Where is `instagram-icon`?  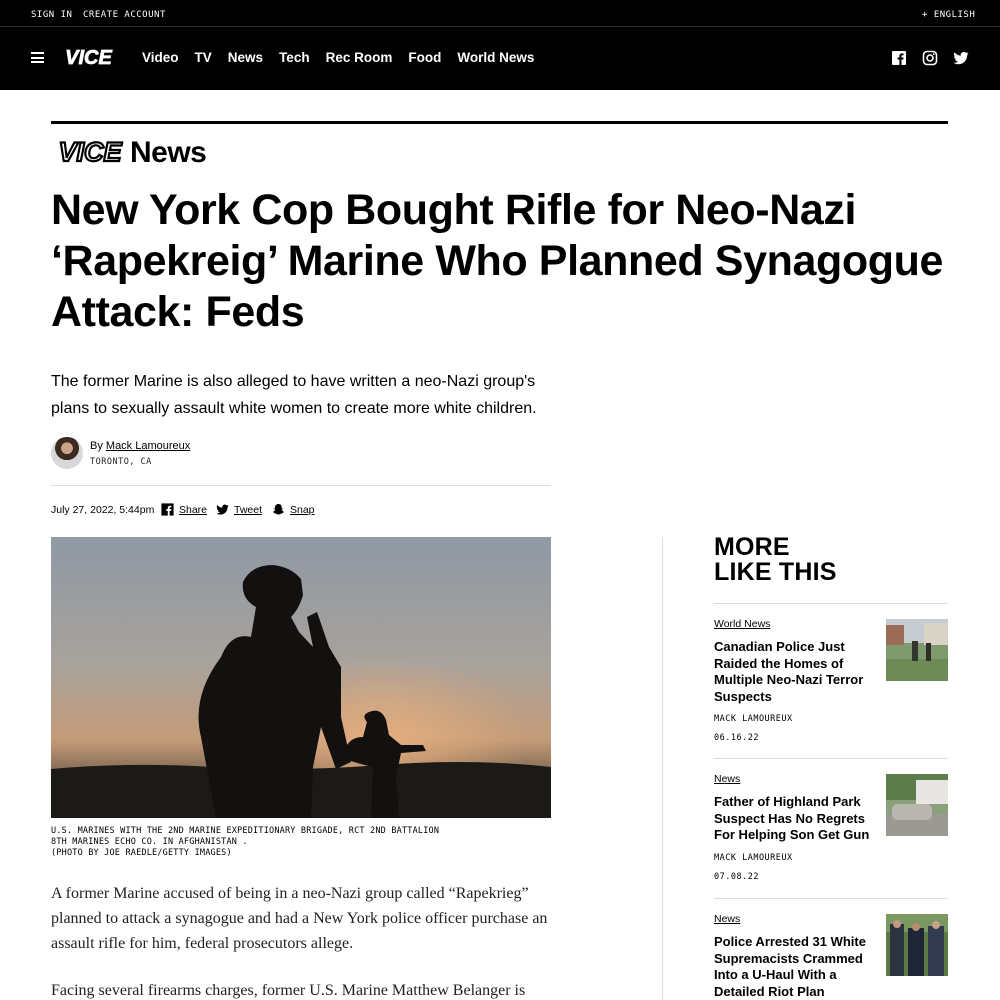 instagram-icon is located at coordinates (930, 58).